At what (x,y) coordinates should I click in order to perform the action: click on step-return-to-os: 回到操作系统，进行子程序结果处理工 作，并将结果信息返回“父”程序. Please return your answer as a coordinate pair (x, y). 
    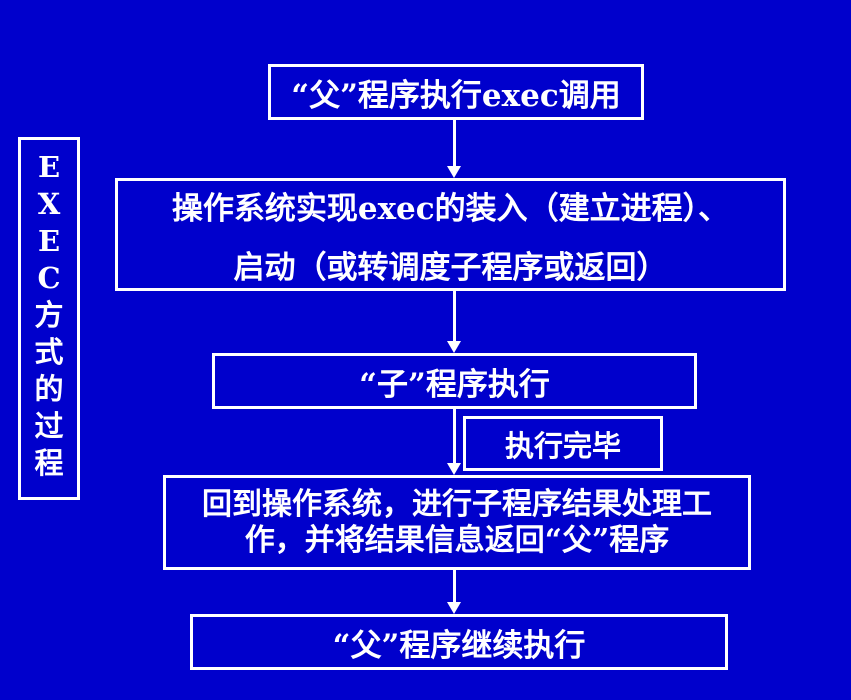
    Looking at the image, I should click on (457, 522).